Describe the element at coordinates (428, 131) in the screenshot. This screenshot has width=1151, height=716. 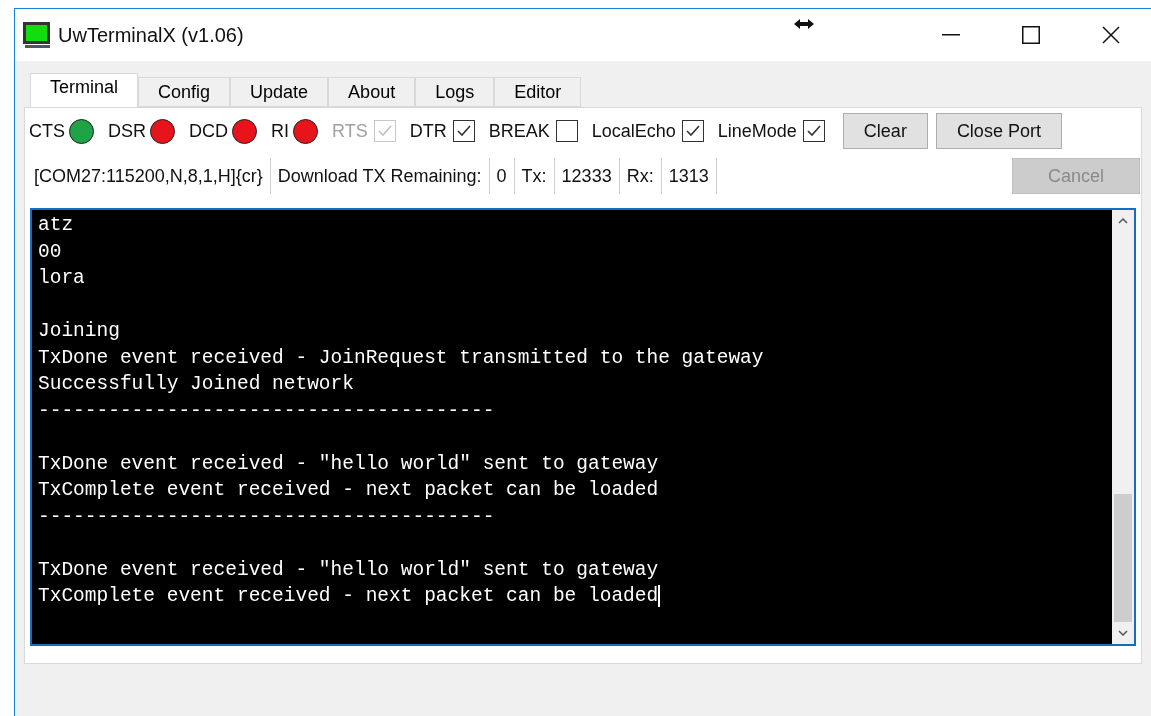
I see `checkbox-label: DTR` at that location.